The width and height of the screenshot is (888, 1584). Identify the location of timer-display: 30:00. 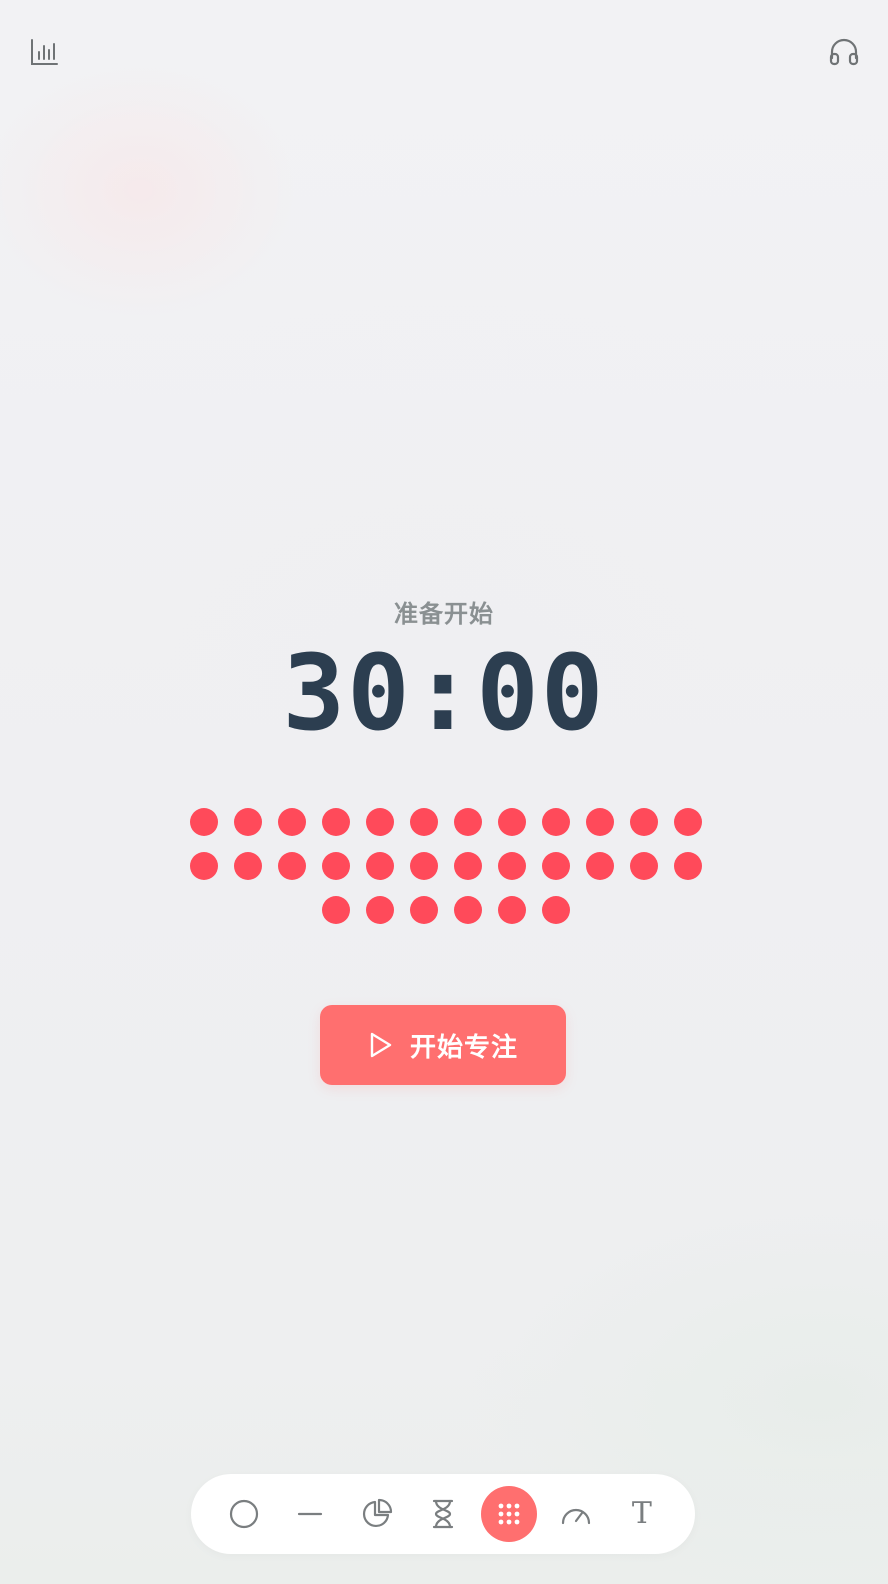
(444, 693).